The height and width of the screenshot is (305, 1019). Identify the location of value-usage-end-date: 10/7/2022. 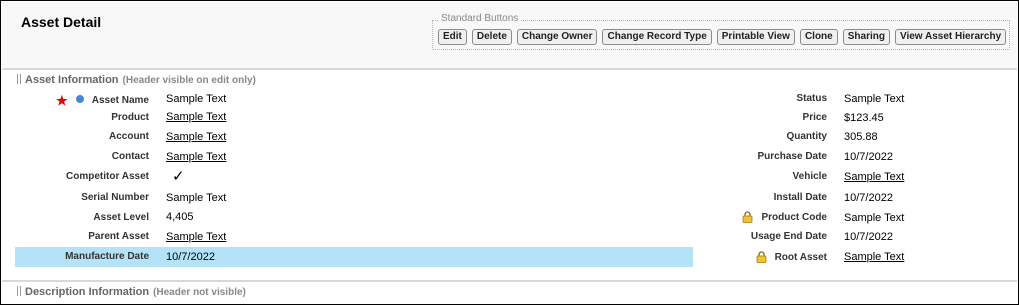
(868, 237).